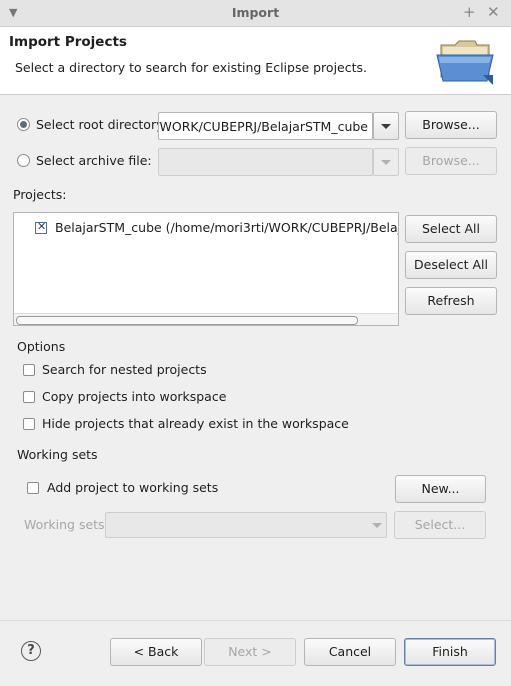 The height and width of the screenshot is (686, 511). What do you see at coordinates (23, 160) in the screenshot?
I see `archive-file-radio` at bounding box center [23, 160].